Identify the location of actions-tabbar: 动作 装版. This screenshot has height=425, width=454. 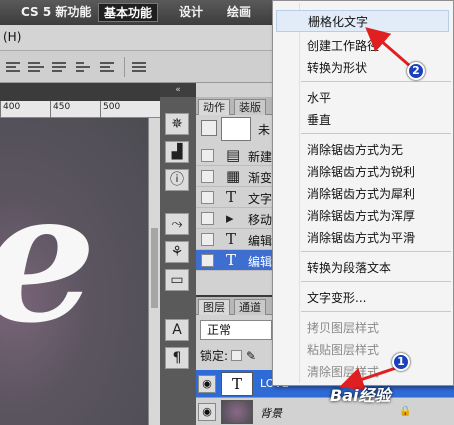
(236, 106).